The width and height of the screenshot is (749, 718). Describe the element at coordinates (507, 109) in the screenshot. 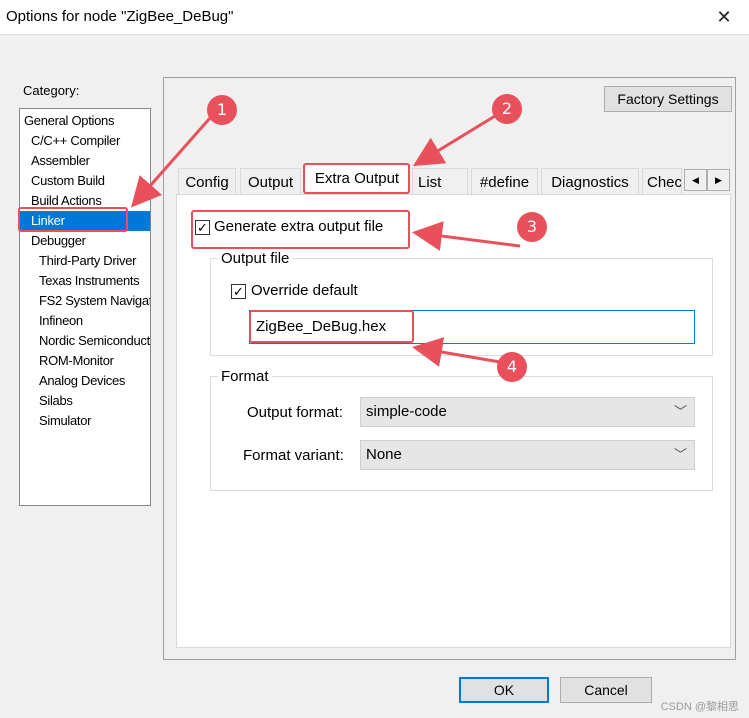

I see `annotation-badge-2: 2` at that location.